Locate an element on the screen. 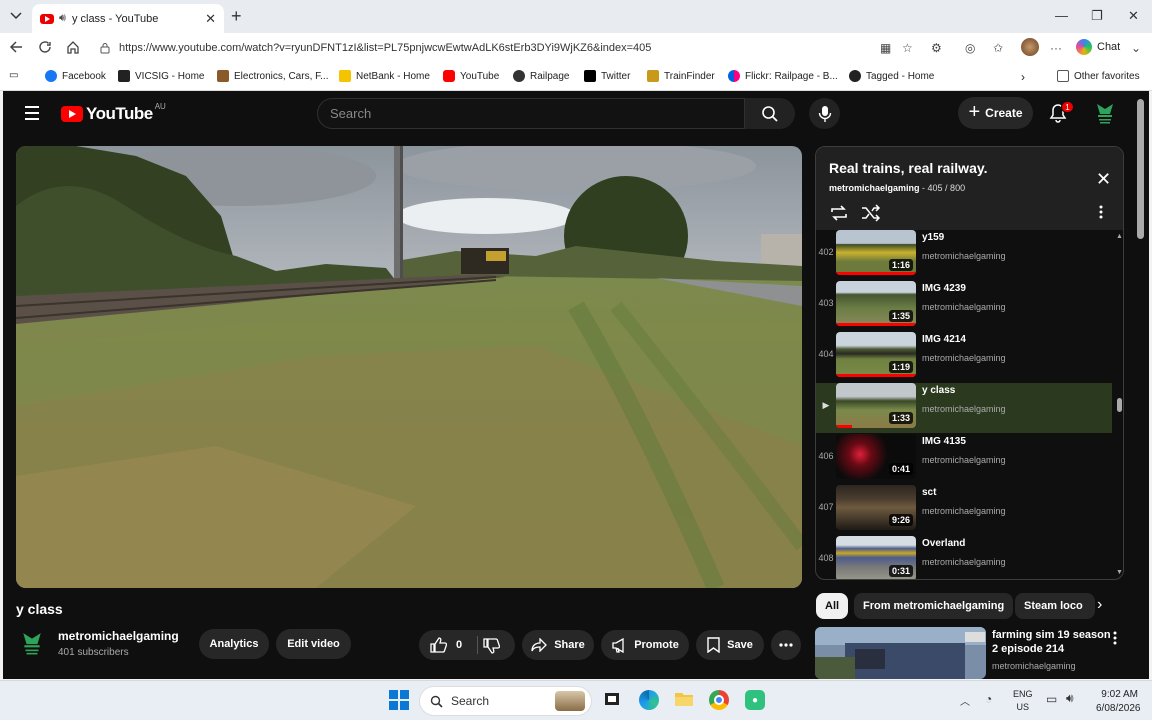 The width and height of the screenshot is (1152, 720). close-tab-icon: ✕ is located at coordinates (210, 19).